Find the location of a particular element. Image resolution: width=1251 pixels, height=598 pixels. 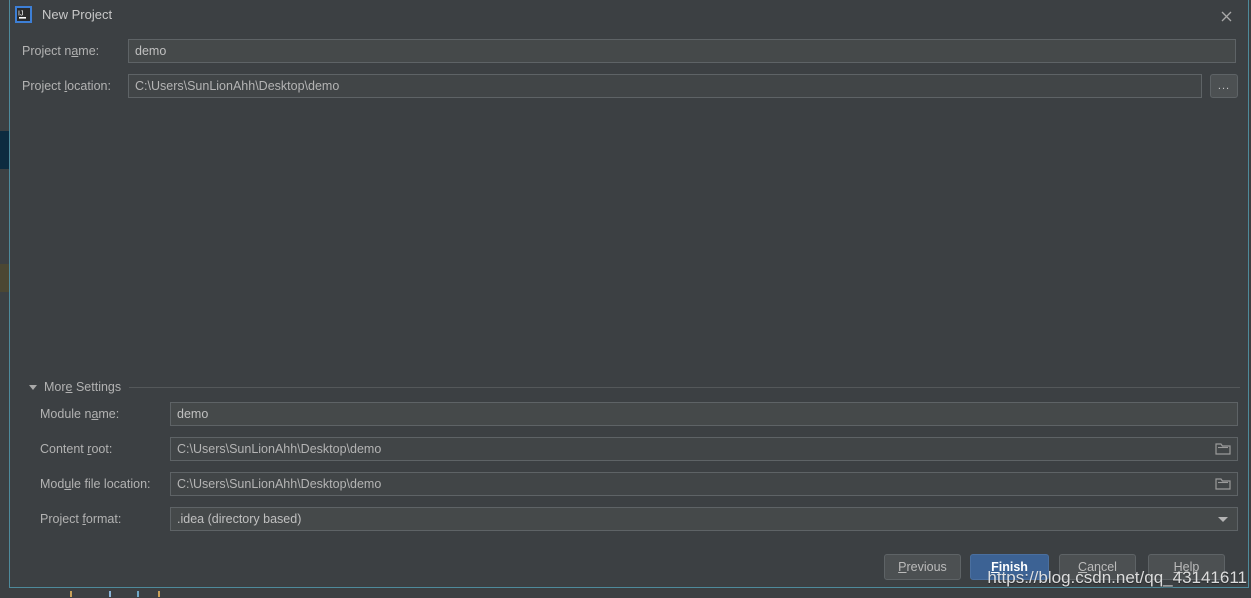

project-name-label: Project name: is located at coordinates (61, 51).